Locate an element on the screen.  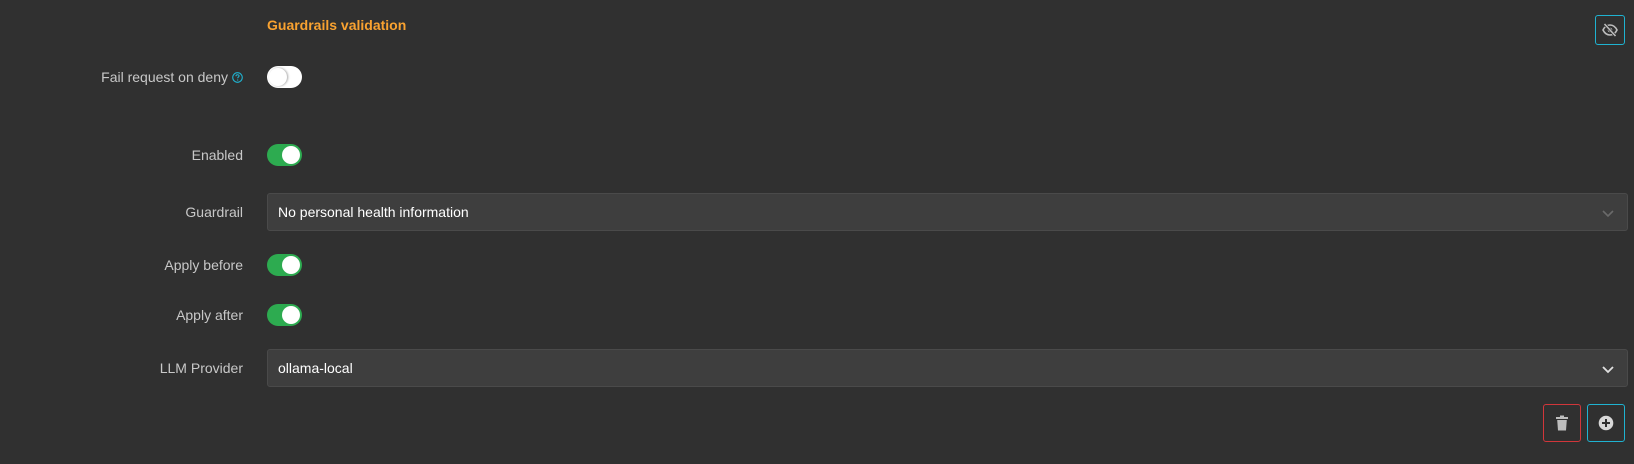
guardrail-select: No personal health information is located at coordinates (947, 212).